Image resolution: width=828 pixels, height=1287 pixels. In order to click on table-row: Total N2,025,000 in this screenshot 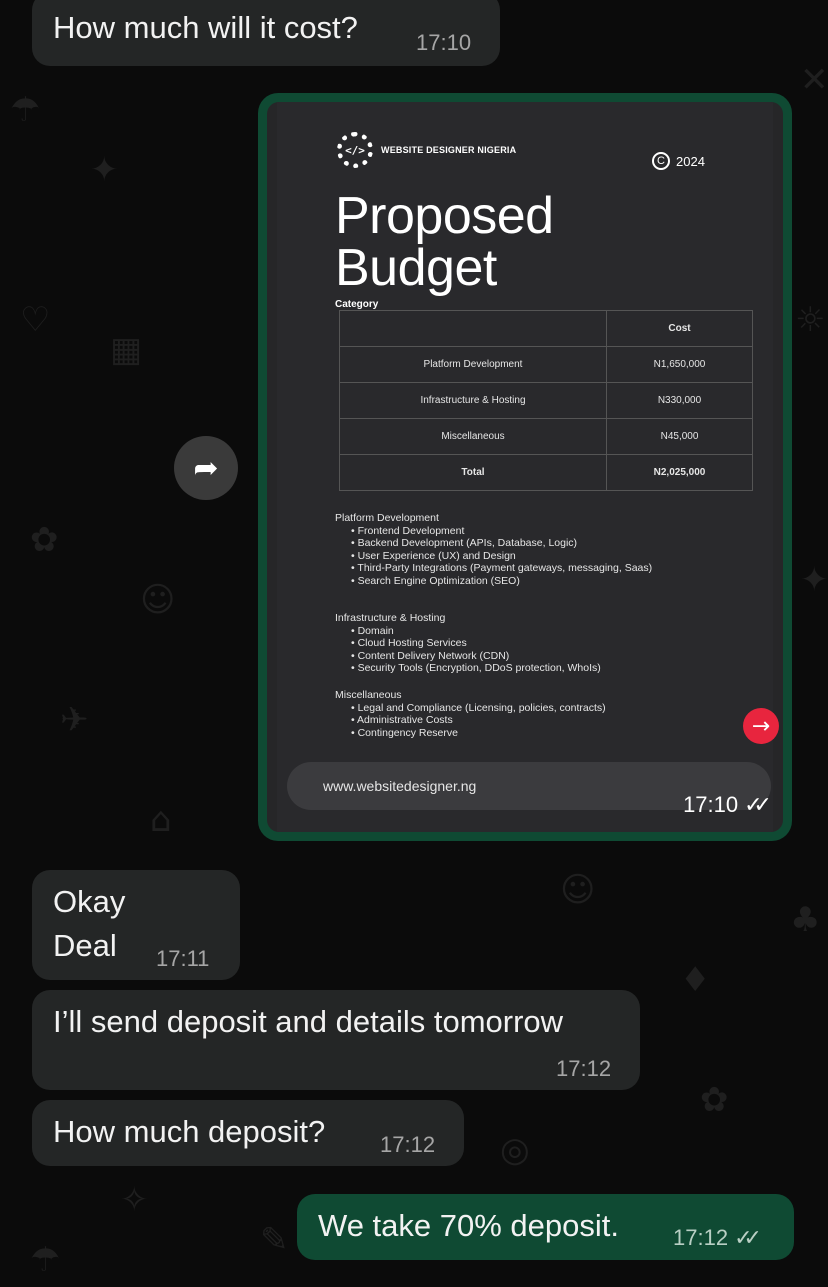, I will do `click(546, 472)`.